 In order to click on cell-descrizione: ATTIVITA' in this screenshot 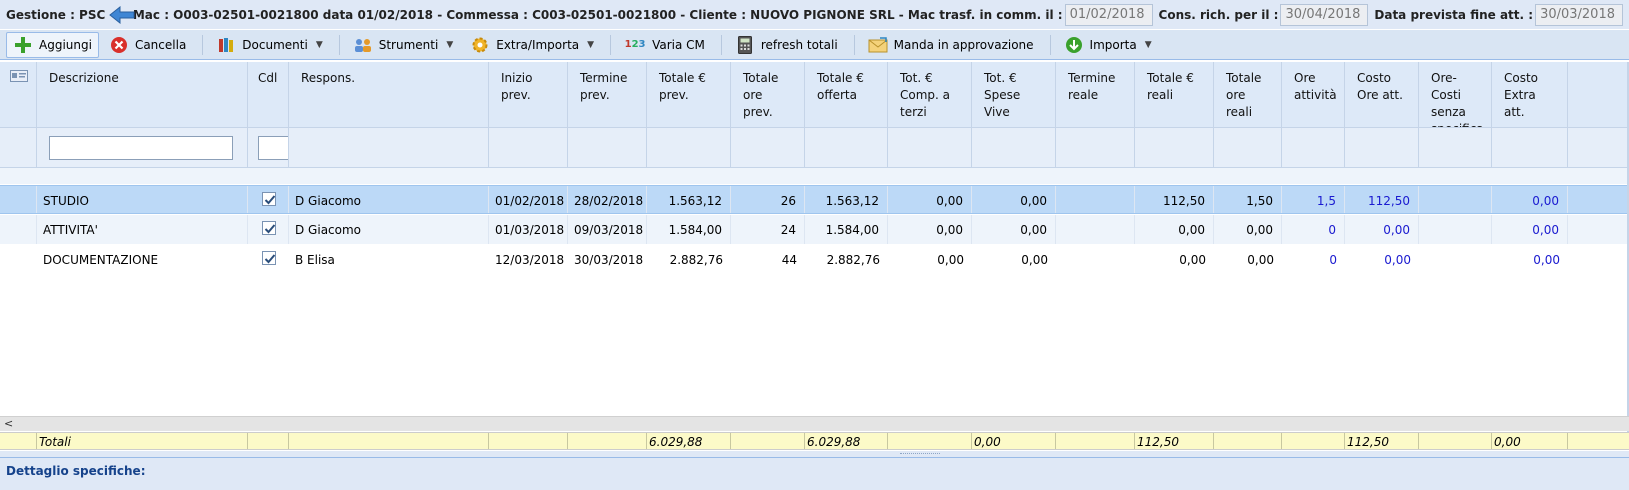, I will do `click(142, 229)`.